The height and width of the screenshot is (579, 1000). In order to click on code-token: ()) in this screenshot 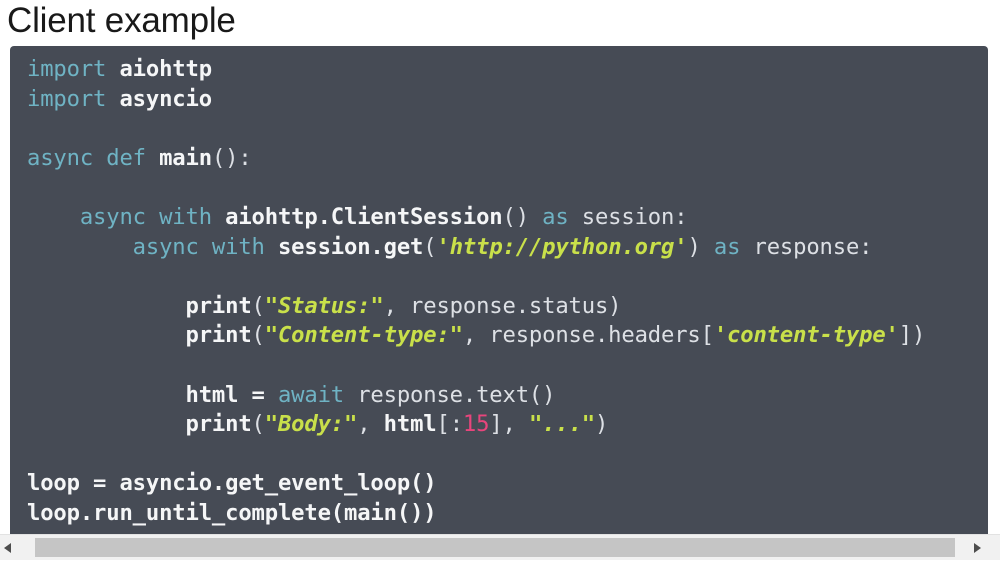, I will do `click(416, 512)`.